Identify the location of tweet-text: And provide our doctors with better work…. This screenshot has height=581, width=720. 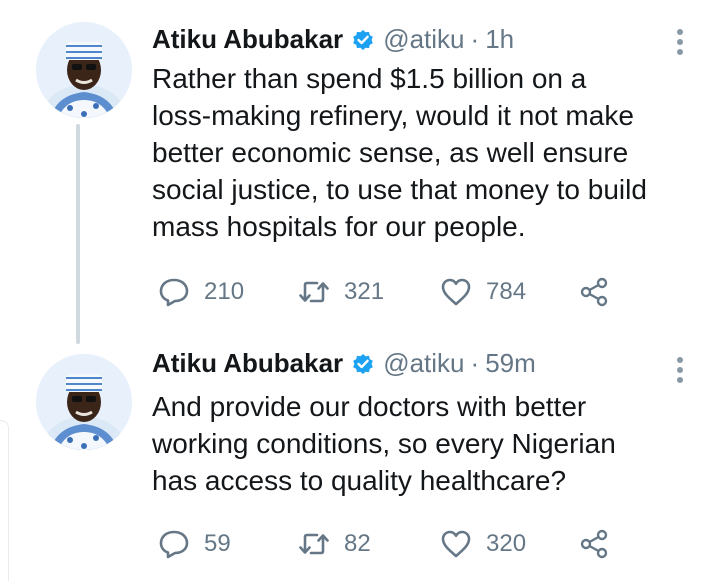
(384, 443).